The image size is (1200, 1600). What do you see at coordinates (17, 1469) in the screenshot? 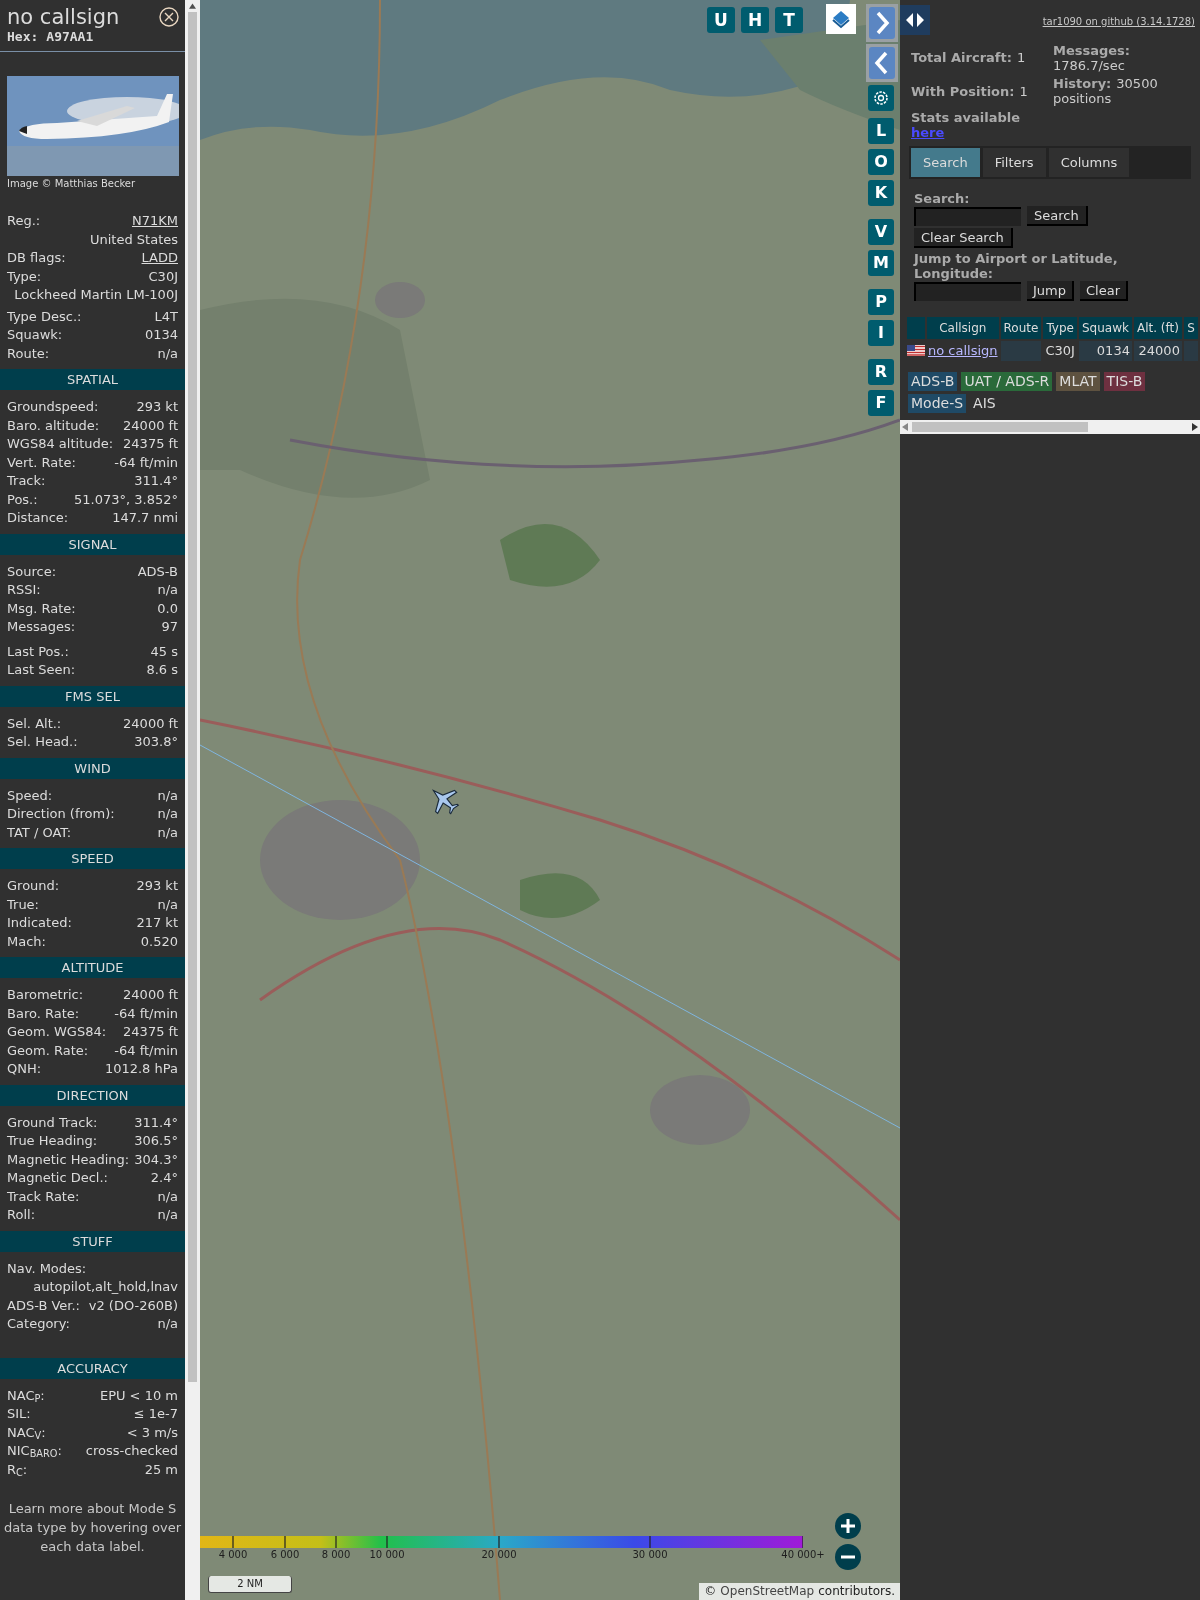
I see `field-label: R$_{C}$:` at bounding box center [17, 1469].